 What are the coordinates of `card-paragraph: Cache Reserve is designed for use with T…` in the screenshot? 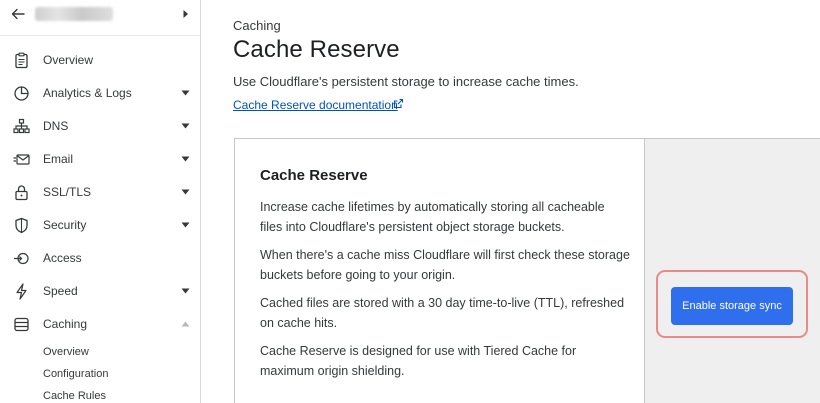 It's located at (418, 361).